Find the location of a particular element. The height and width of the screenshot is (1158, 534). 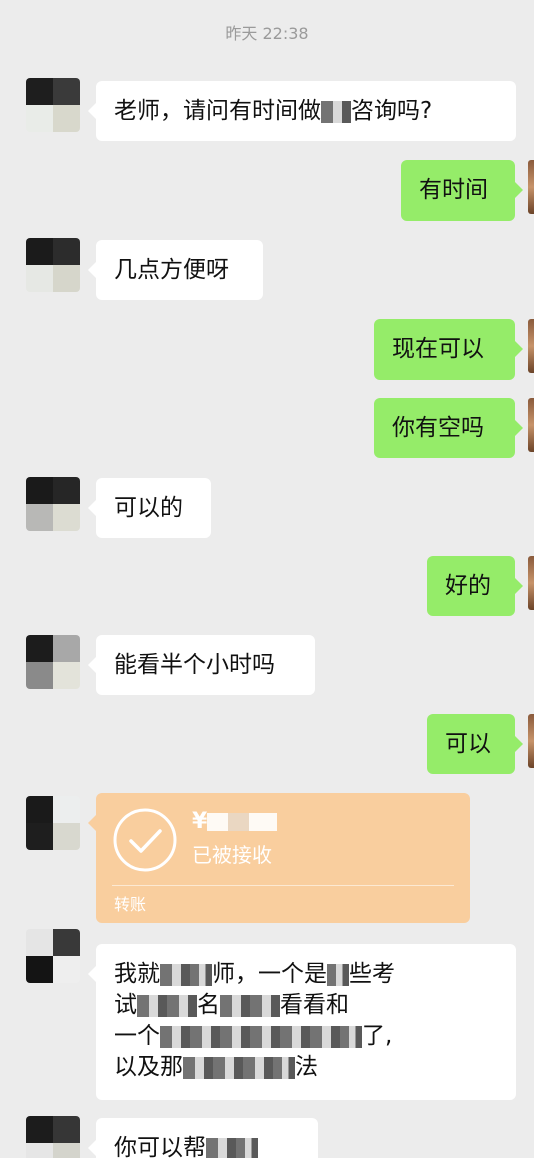

message-text: 老师，请问有时间做 is located at coordinates (217, 111).